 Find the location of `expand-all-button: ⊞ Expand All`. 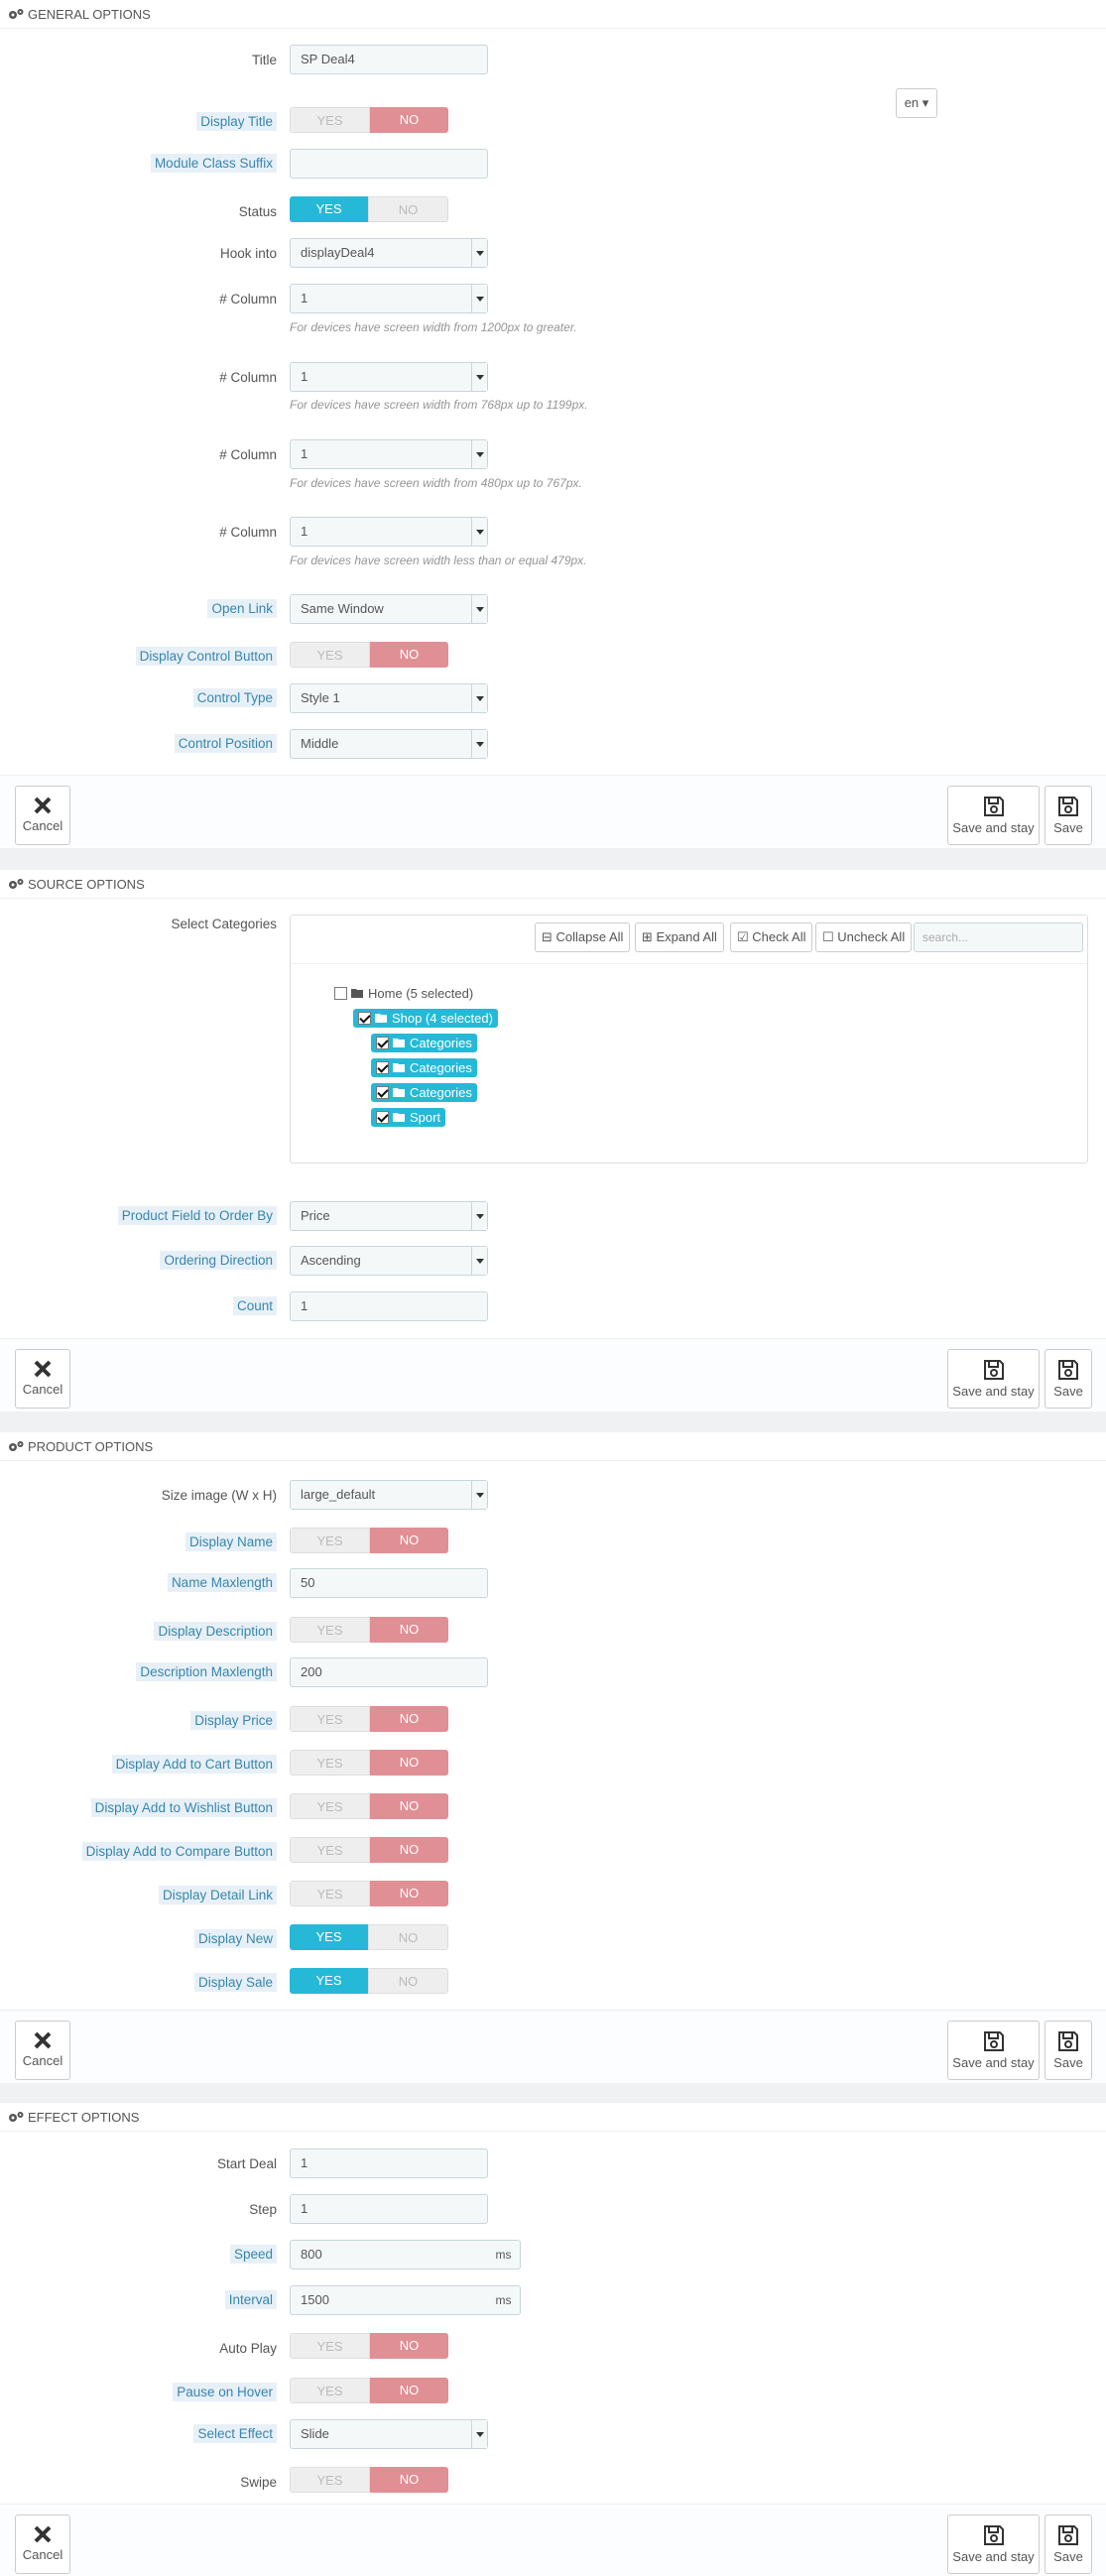

expand-all-button: ⊞ Expand All is located at coordinates (679, 937).